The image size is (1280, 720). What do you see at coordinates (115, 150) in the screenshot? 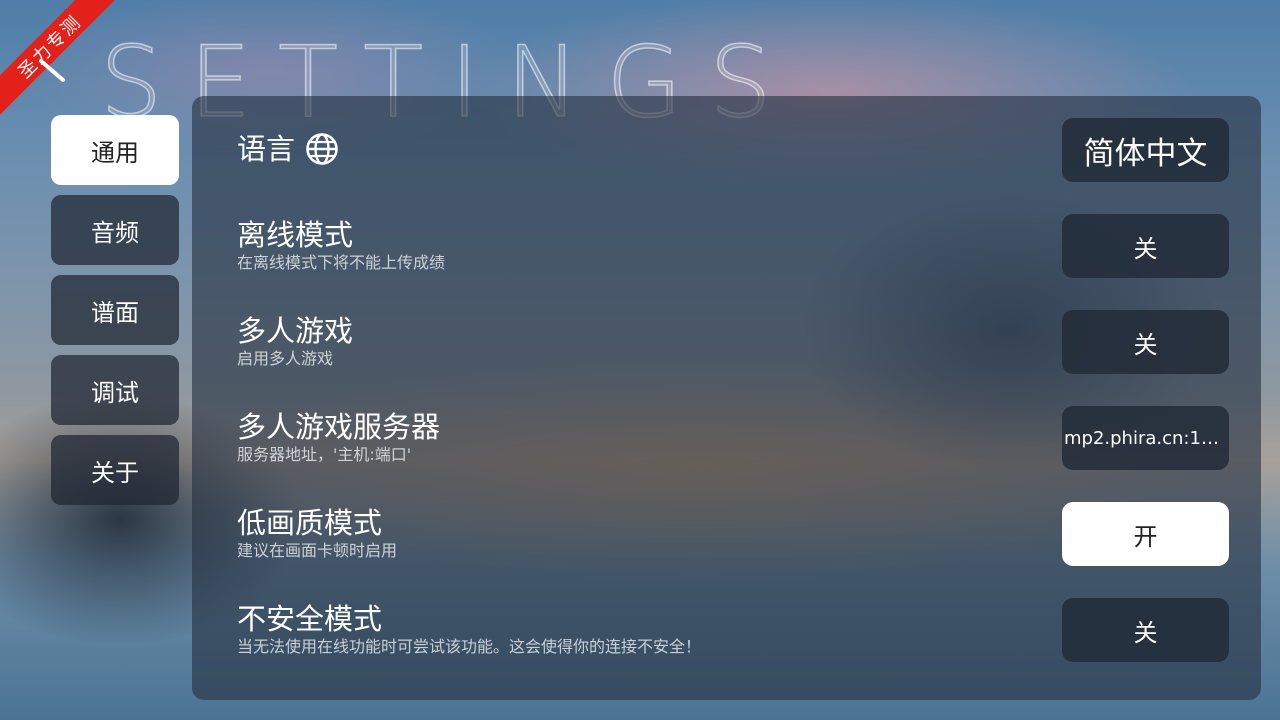
I see `tab-general: 通用` at bounding box center [115, 150].